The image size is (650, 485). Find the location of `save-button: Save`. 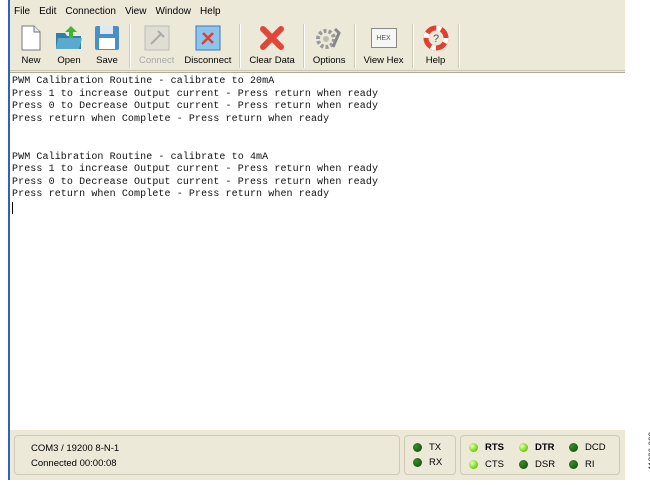

save-button: Save is located at coordinates (107, 44).